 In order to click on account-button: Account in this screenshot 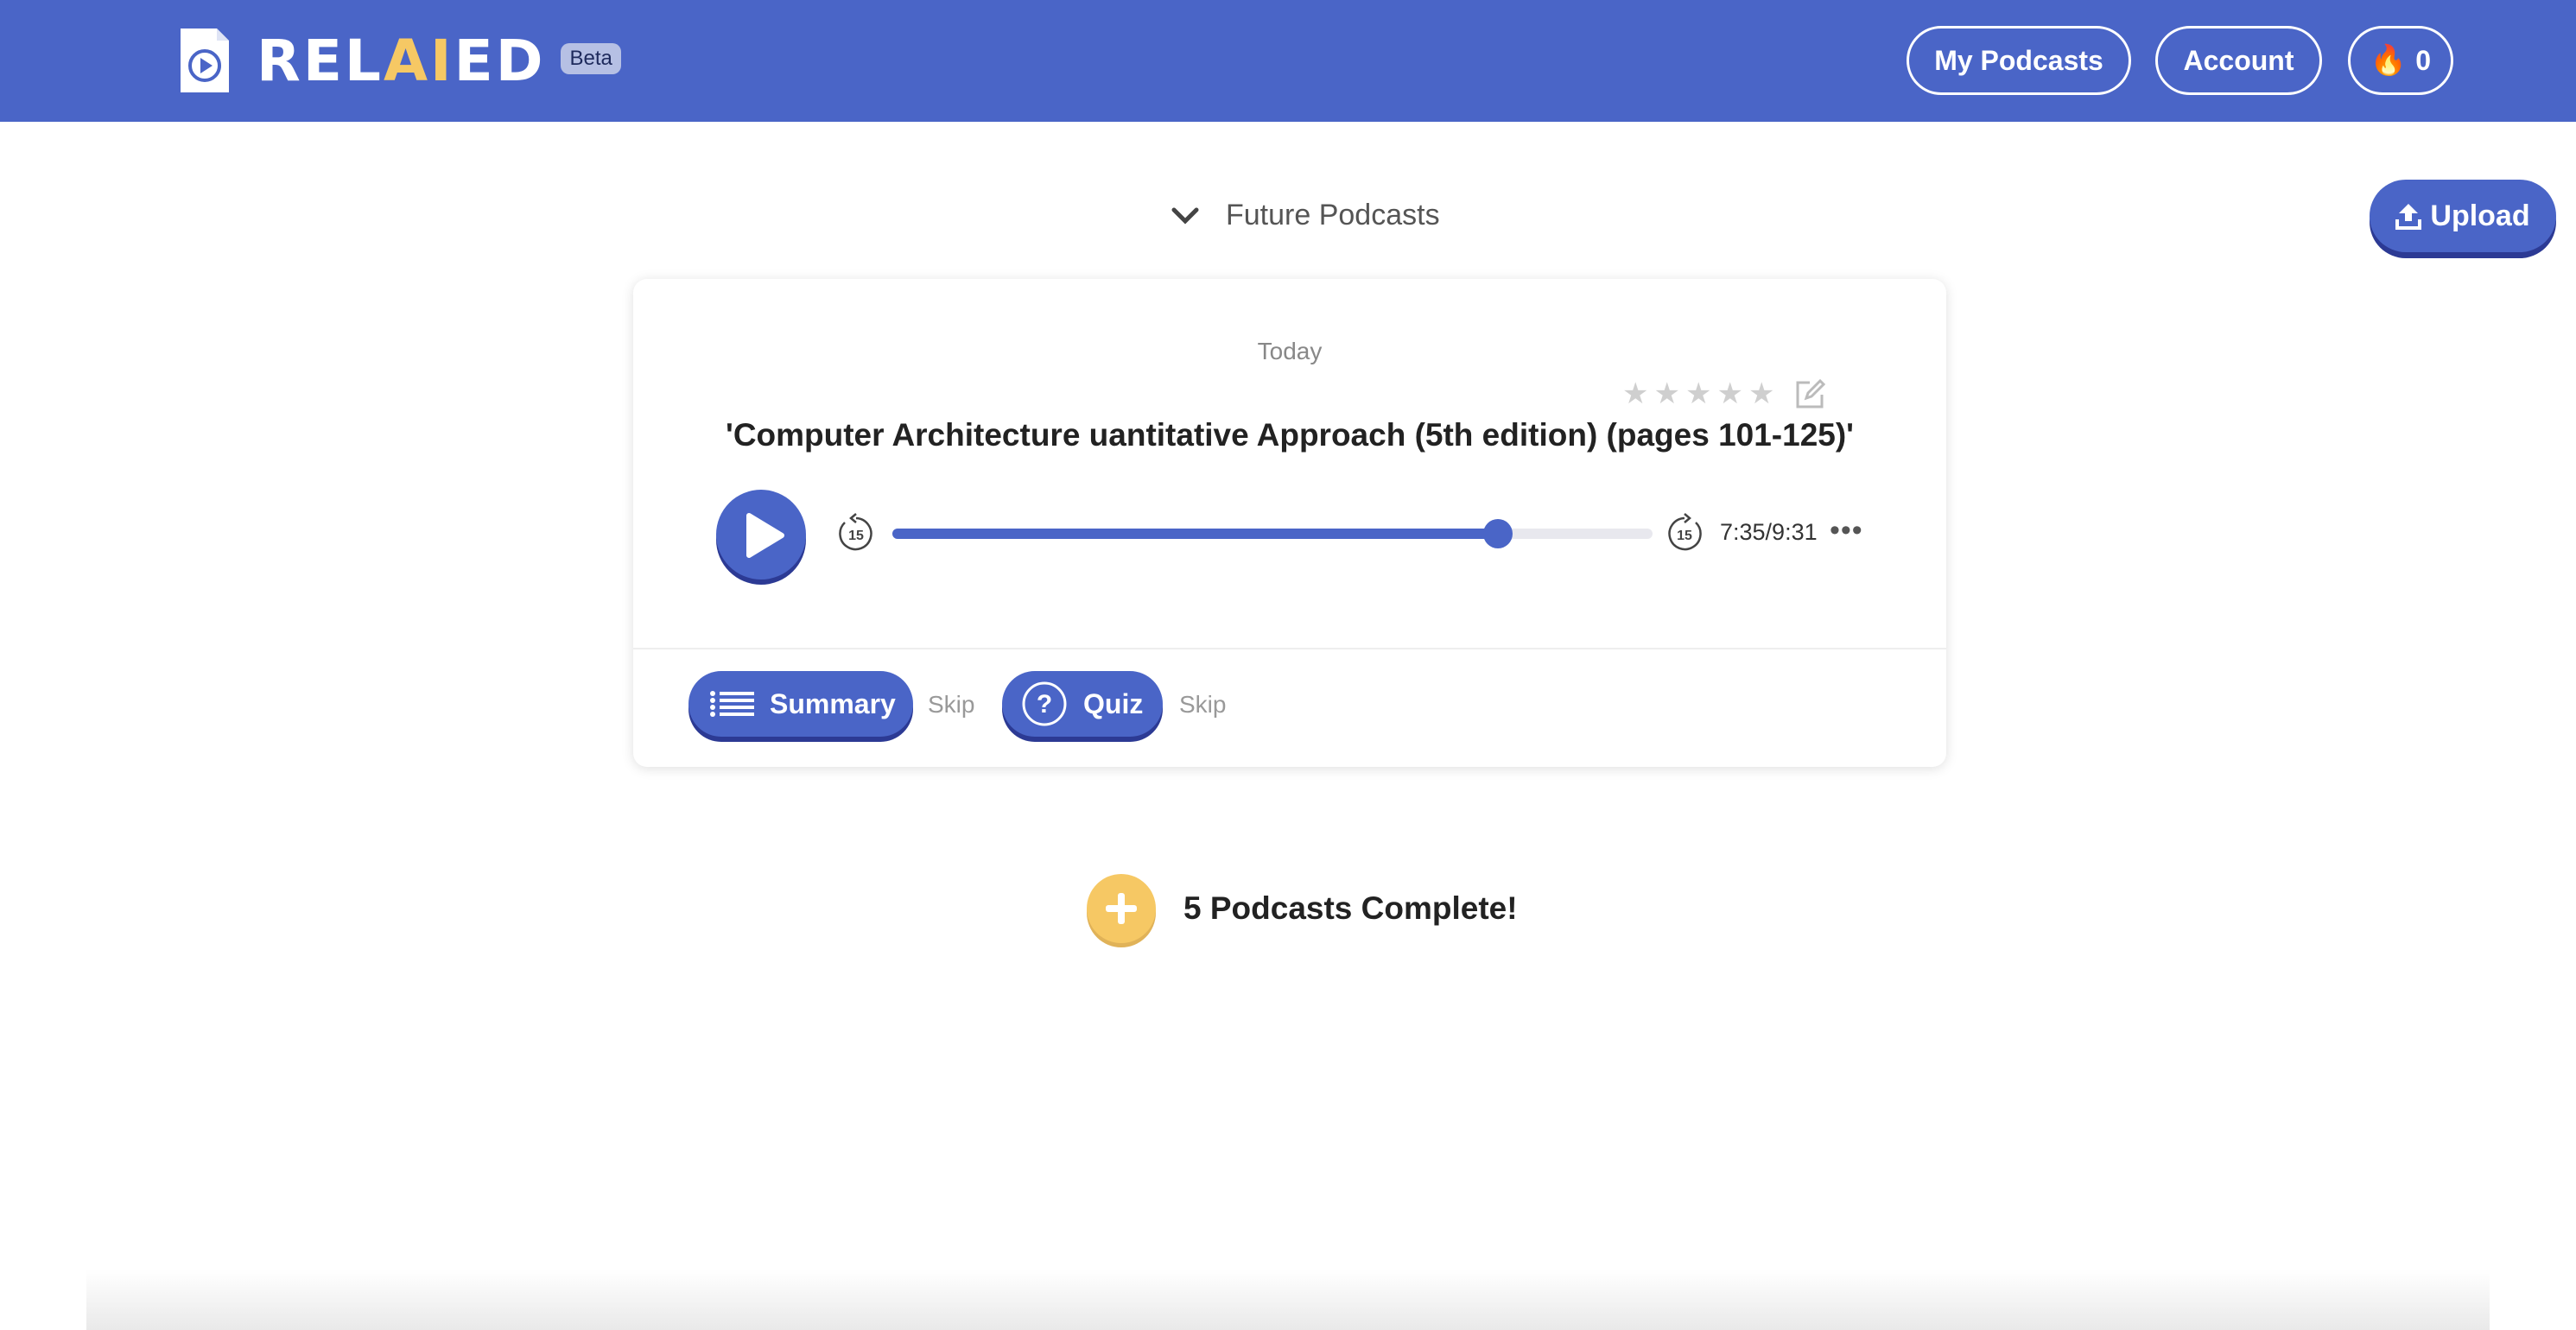, I will do `click(2238, 60)`.